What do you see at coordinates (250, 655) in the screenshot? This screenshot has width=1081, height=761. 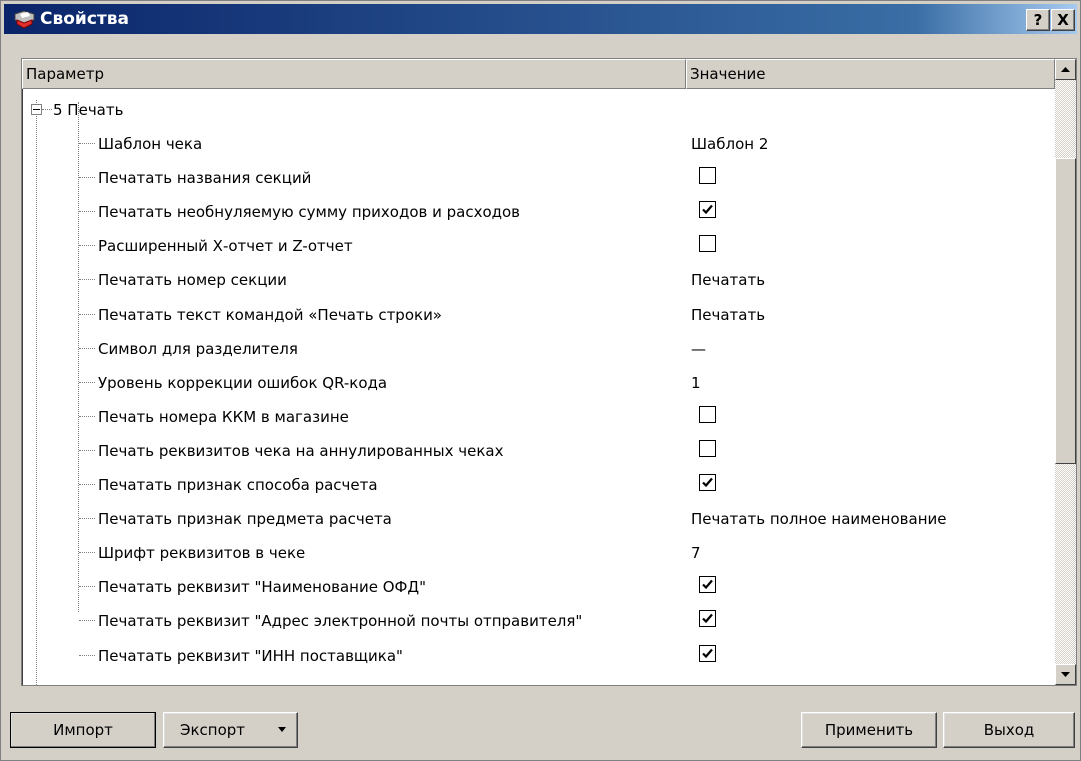 I see `property-label: Печатать реквизит "ИНН поставщика"` at bounding box center [250, 655].